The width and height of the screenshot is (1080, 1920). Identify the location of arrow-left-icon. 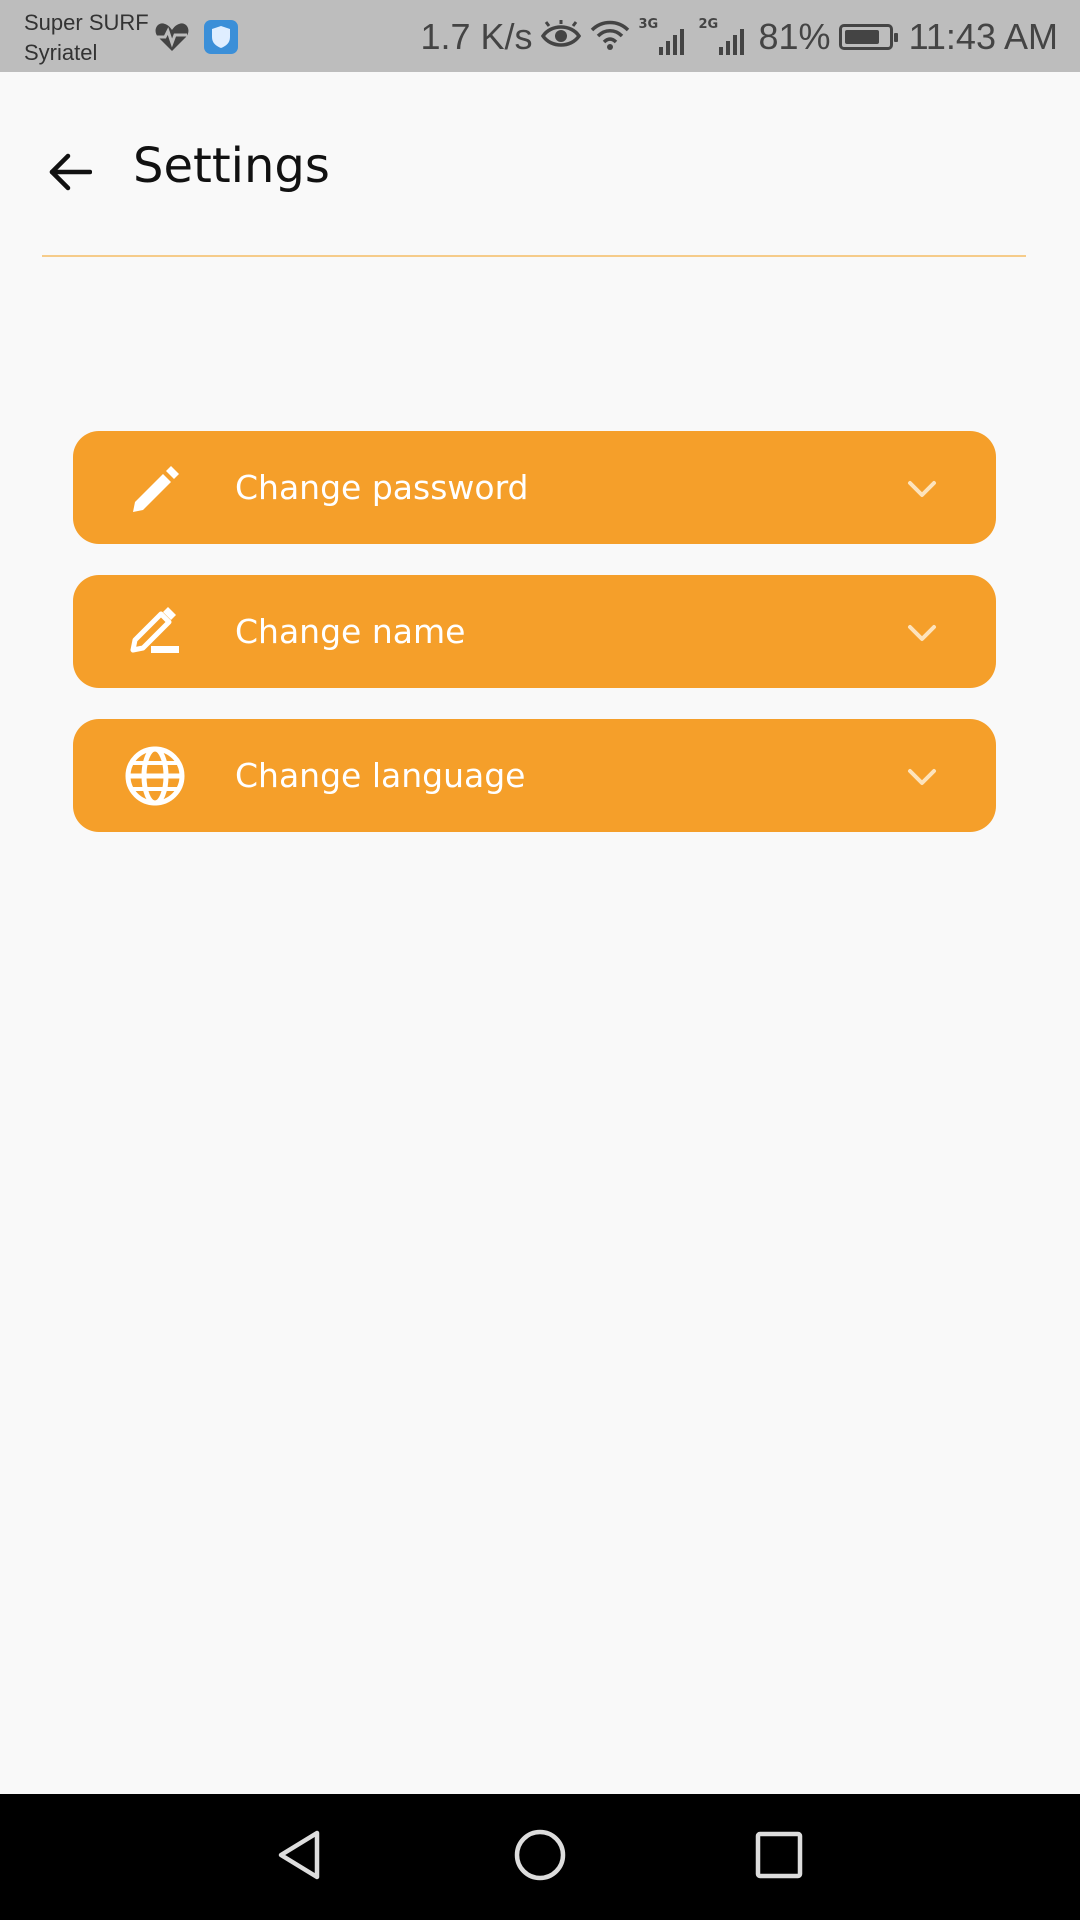
(70, 174).